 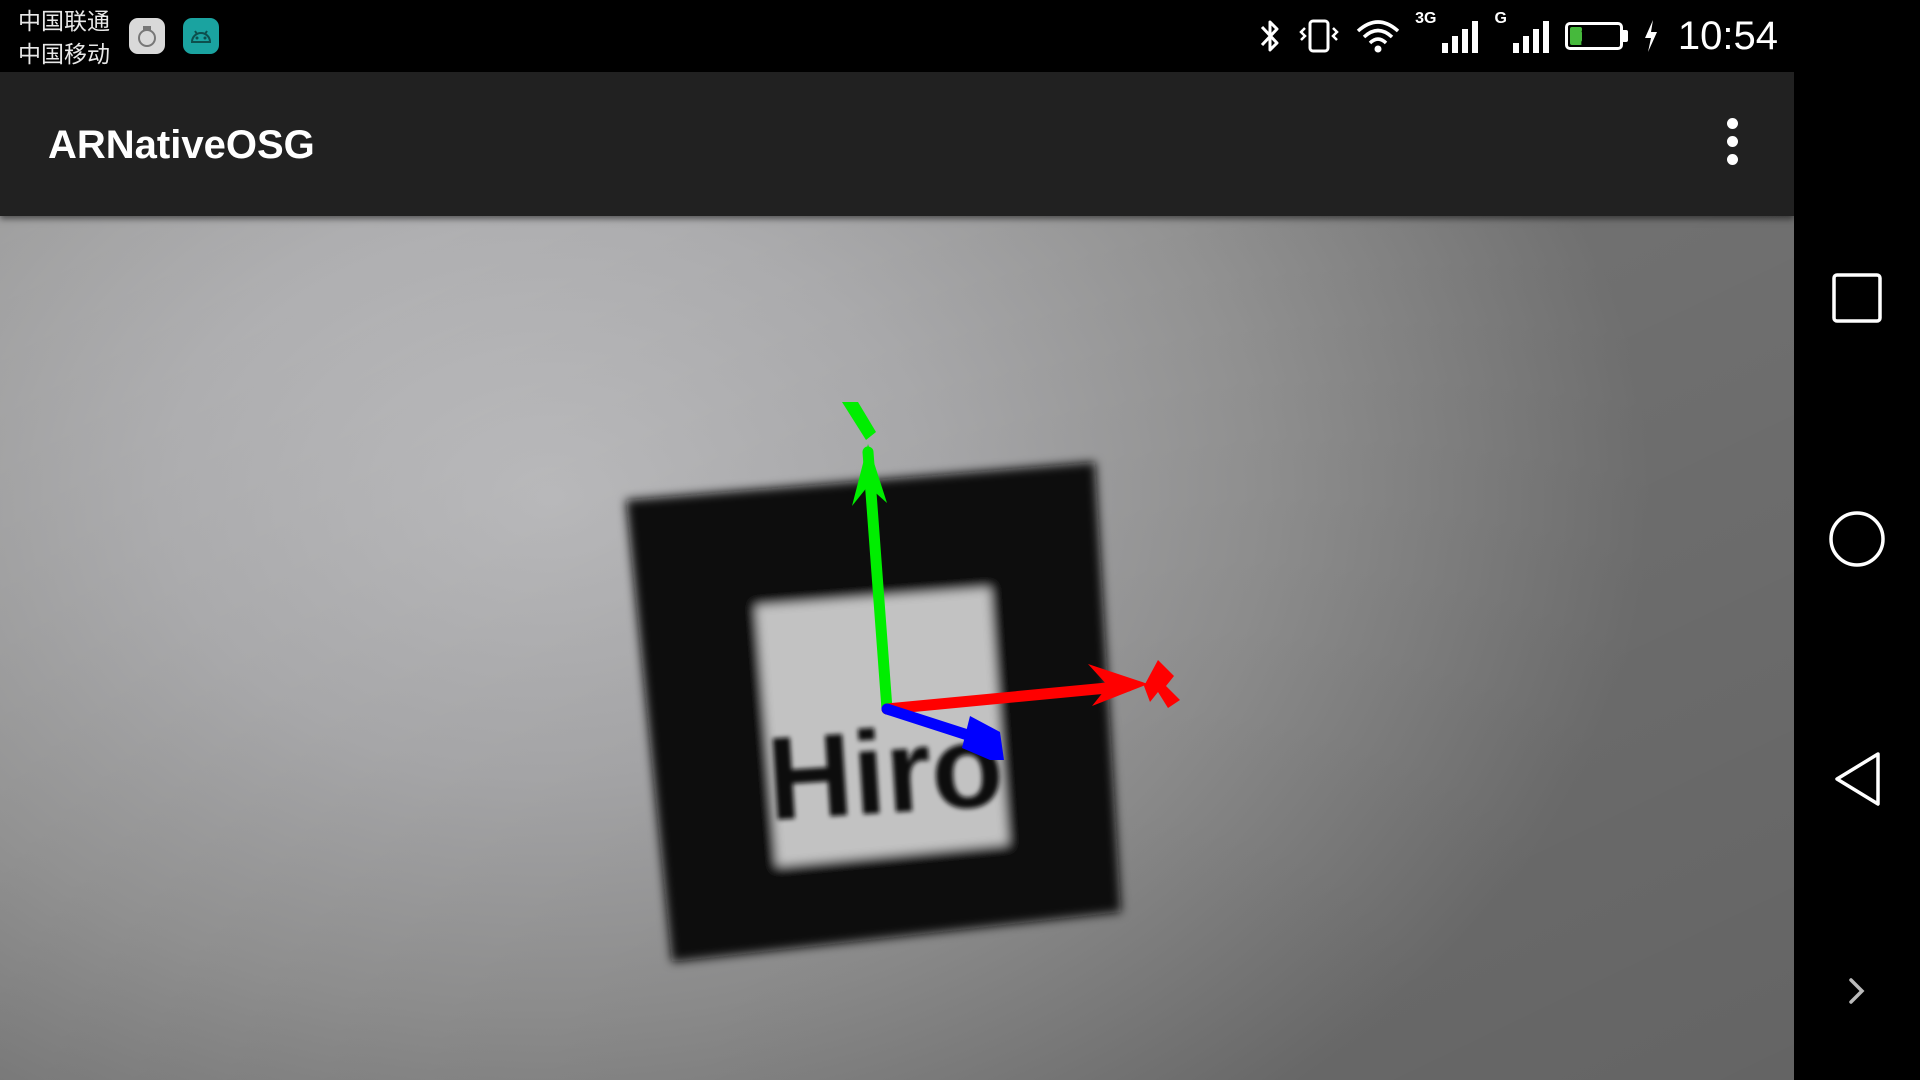 I want to click on home-icon, so click(x=1857, y=539).